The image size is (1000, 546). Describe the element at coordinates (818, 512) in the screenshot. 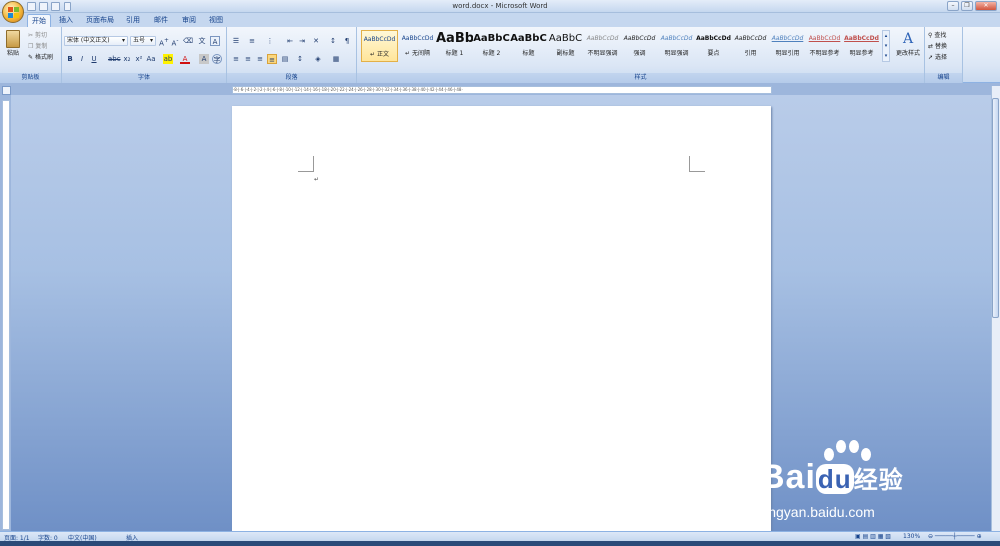

I see `watermark-url: jingyan.baidu.com` at that location.